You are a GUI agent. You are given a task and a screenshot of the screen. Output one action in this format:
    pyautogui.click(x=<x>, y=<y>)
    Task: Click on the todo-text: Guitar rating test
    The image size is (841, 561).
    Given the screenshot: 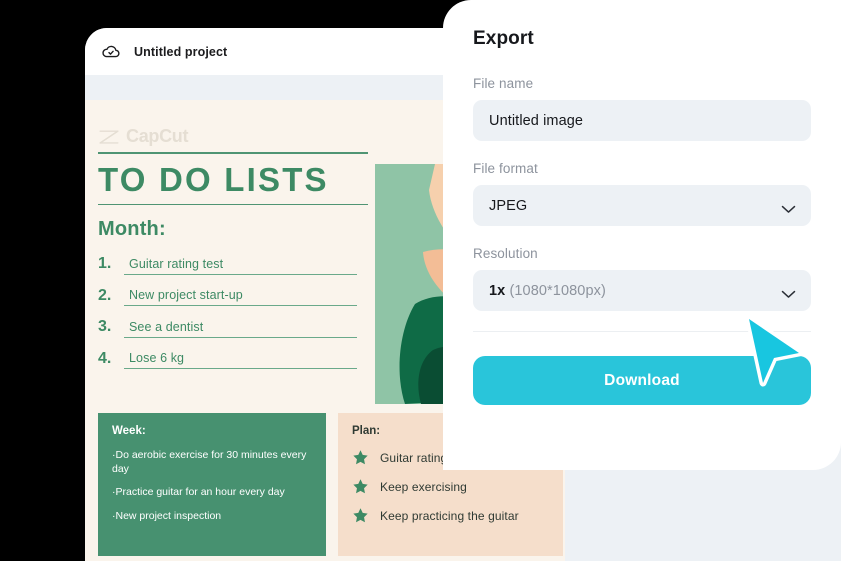 What is the action you would take?
    pyautogui.click(x=176, y=263)
    